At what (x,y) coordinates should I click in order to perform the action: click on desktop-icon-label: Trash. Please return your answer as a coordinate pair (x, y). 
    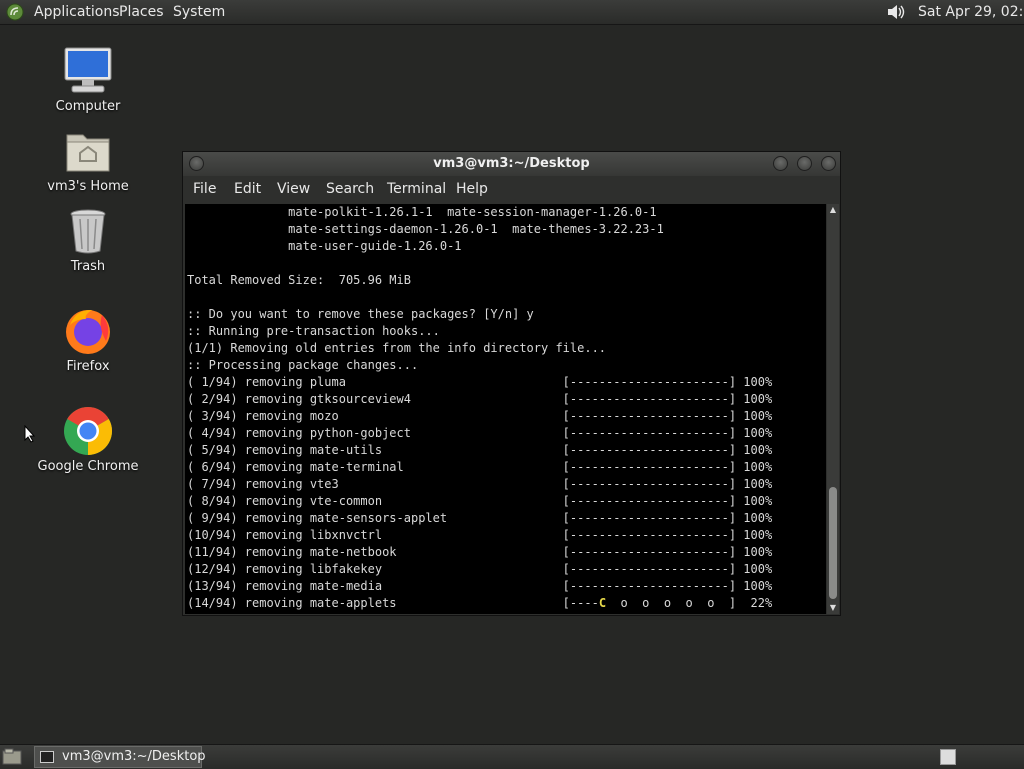
    Looking at the image, I should click on (88, 266).